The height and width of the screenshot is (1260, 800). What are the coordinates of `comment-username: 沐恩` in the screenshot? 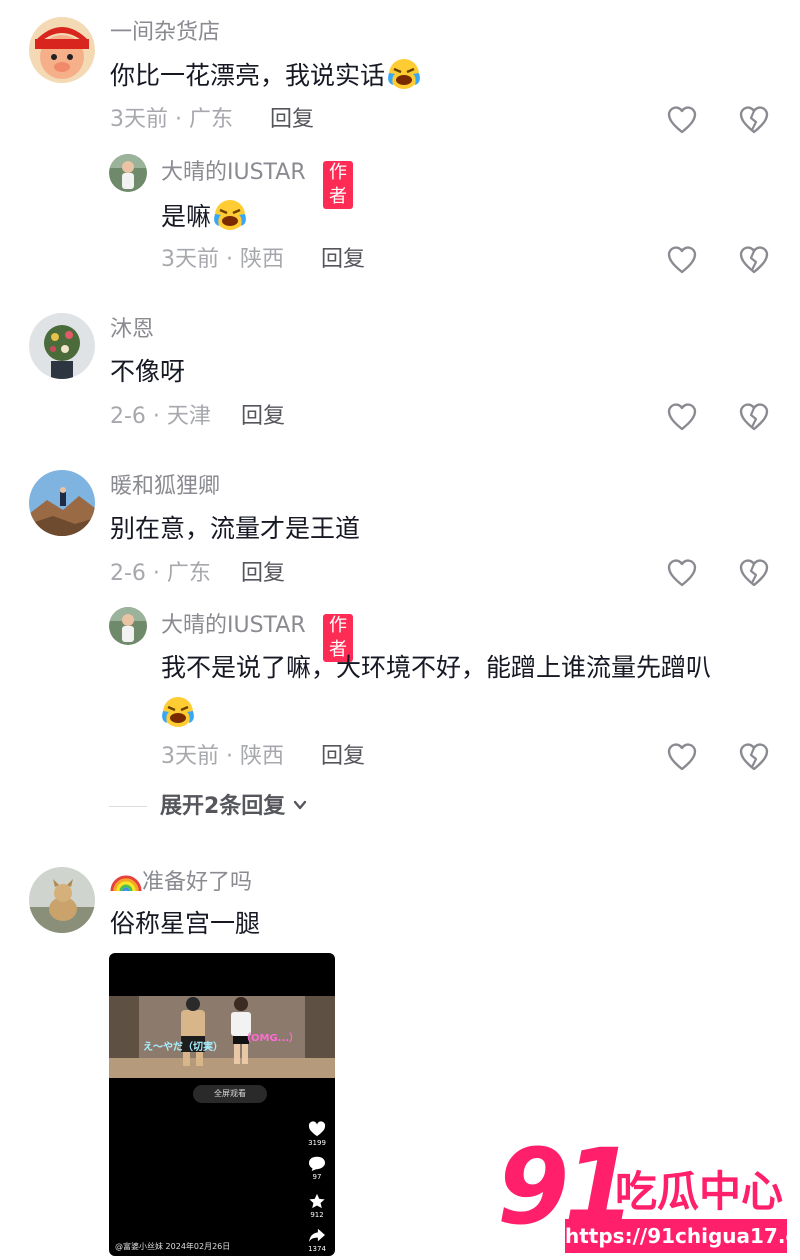 It's located at (132, 330).